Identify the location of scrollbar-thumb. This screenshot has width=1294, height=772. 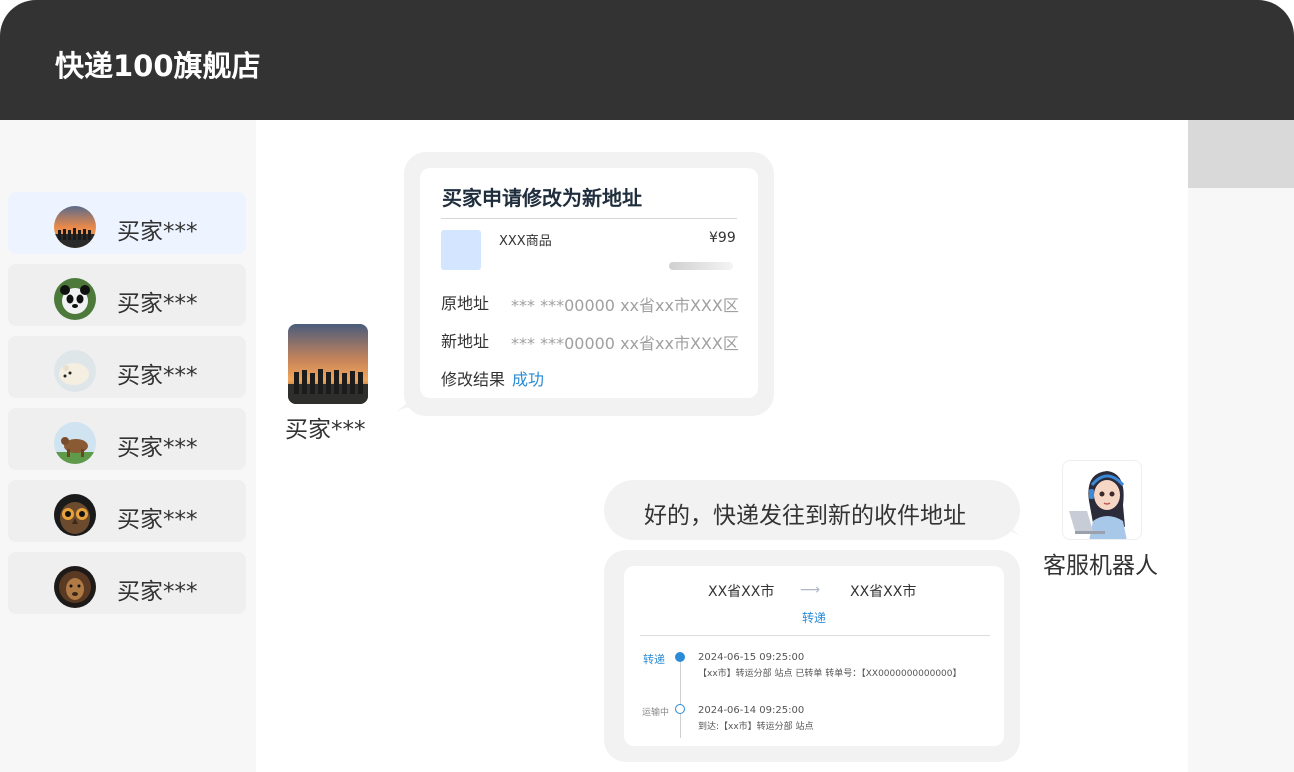
(1241, 154).